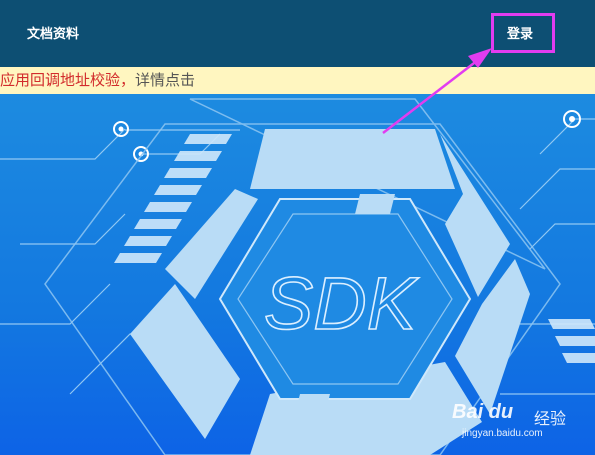  What do you see at coordinates (342, 303) in the screenshot?
I see `sdk-logo-text: SDK` at bounding box center [342, 303].